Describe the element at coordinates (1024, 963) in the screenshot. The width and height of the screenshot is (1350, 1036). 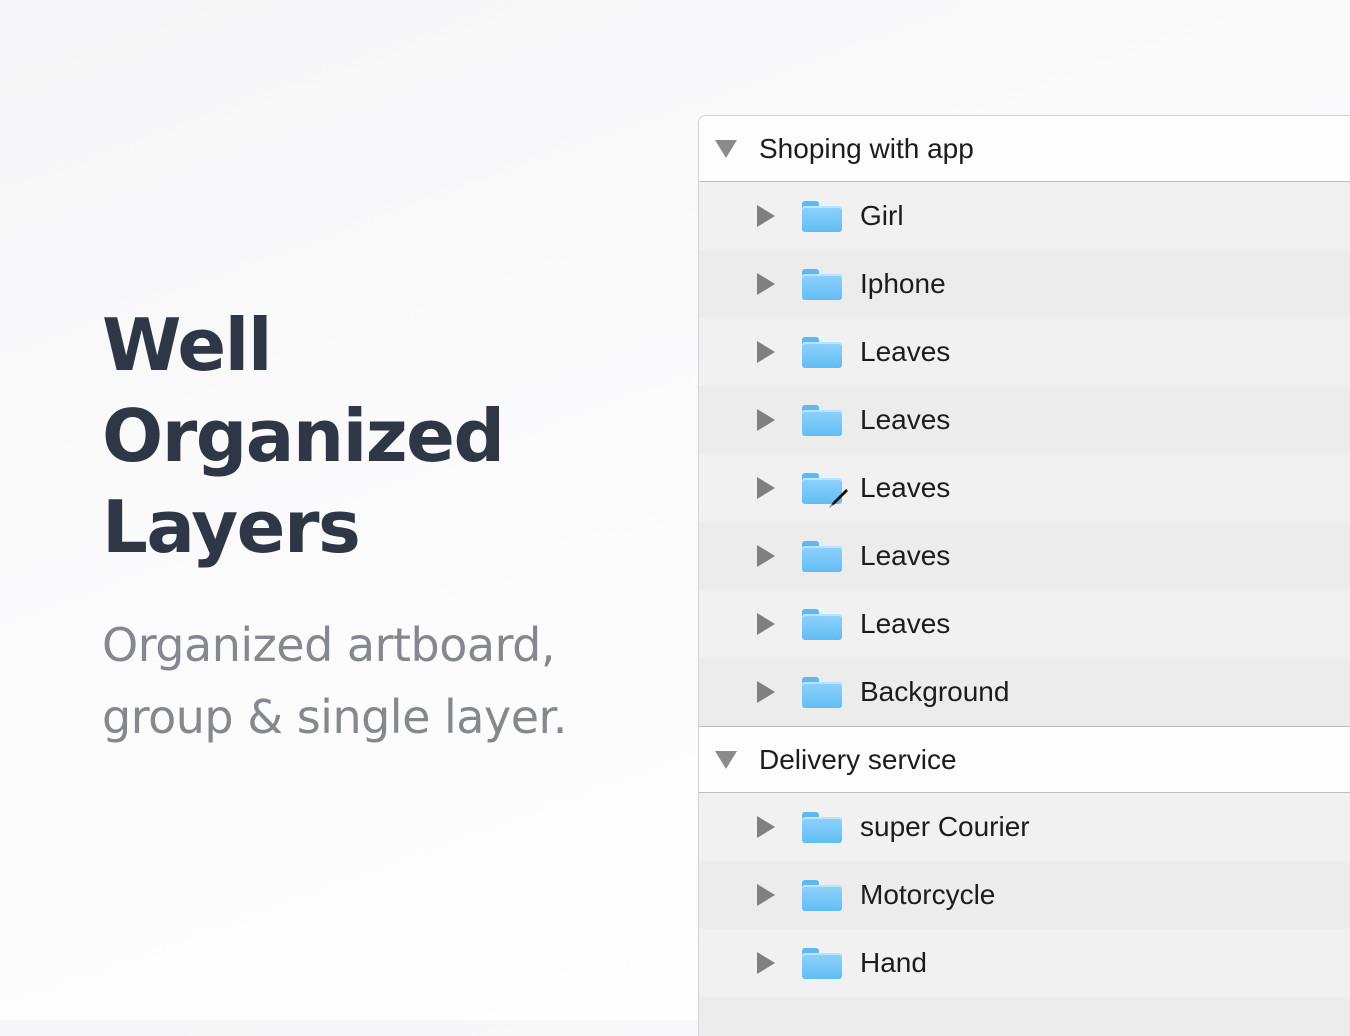
I see `layer-row: Hand` at that location.